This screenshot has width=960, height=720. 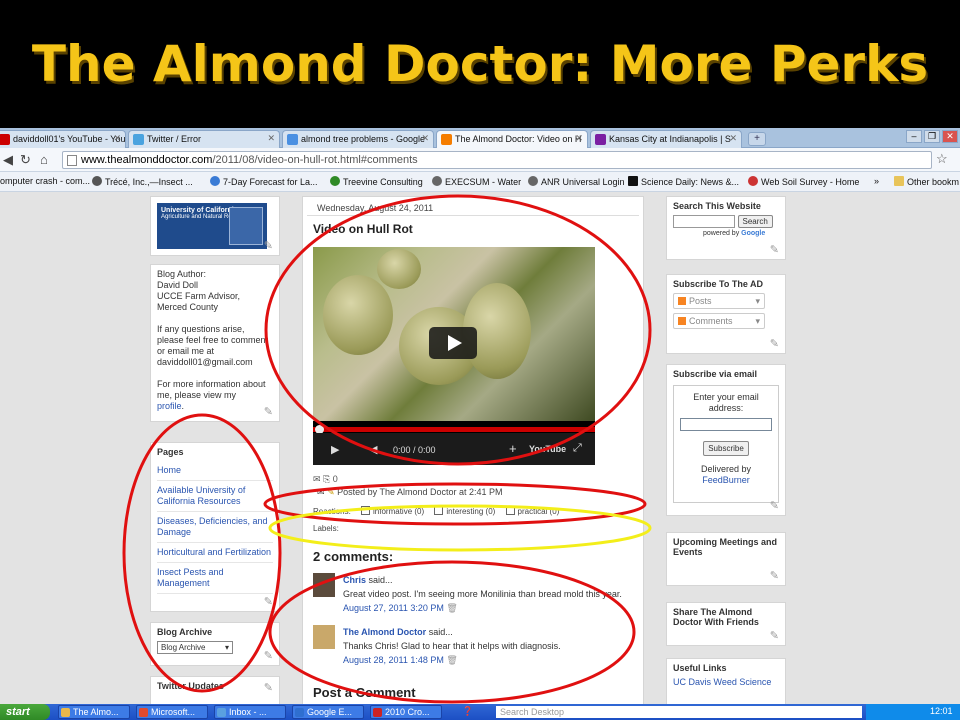 What do you see at coordinates (942, 159) in the screenshot?
I see `bookmark-star-icon: ☆` at bounding box center [942, 159].